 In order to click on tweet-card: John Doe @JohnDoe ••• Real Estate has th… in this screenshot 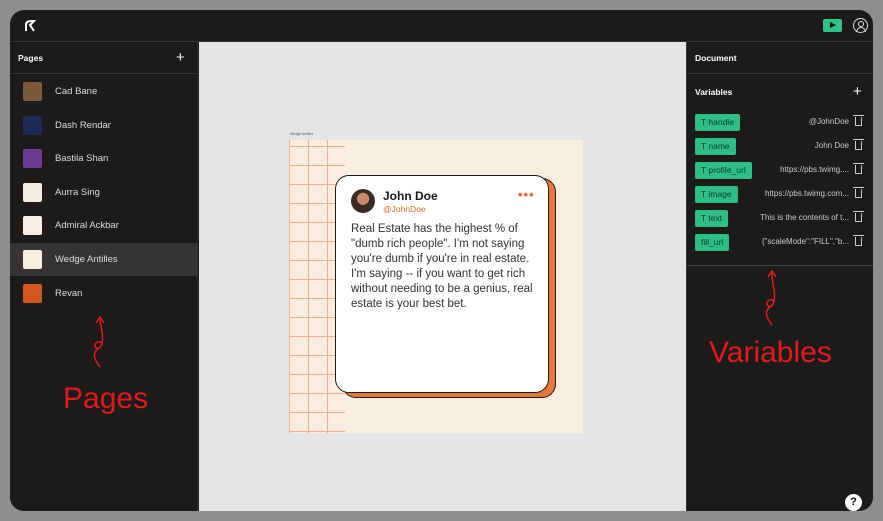, I will do `click(442, 284)`.